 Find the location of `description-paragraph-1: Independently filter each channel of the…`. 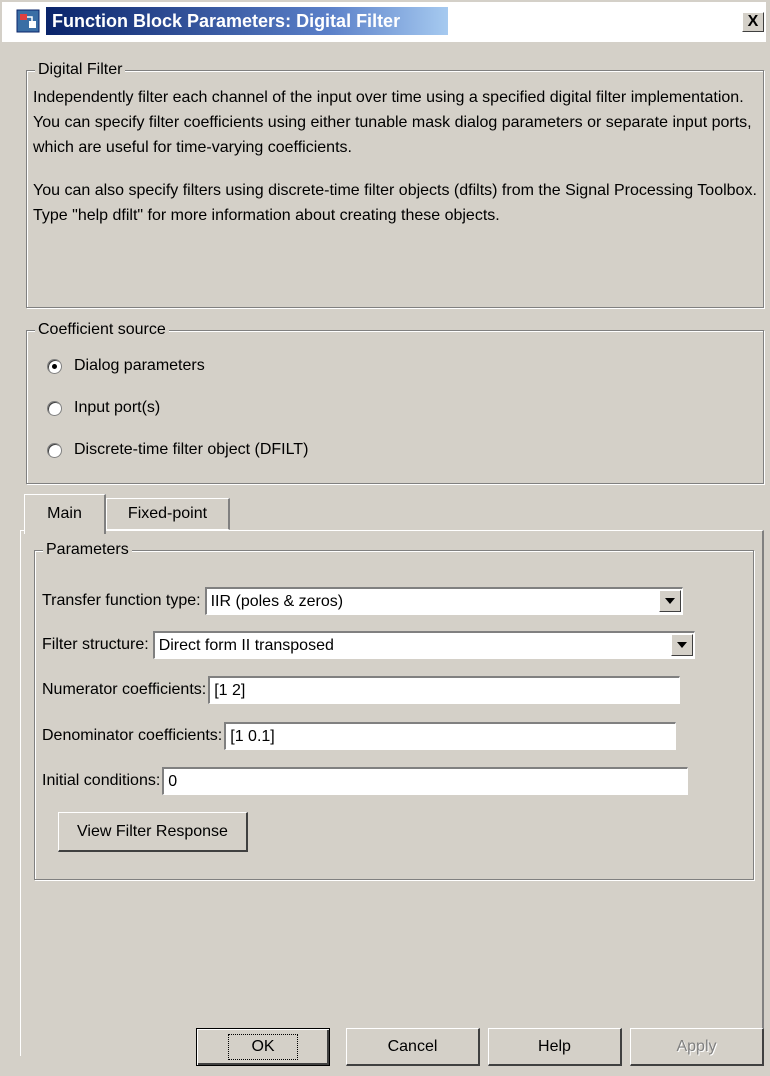

description-paragraph-1: Independently filter each channel of the… is located at coordinates (392, 122).